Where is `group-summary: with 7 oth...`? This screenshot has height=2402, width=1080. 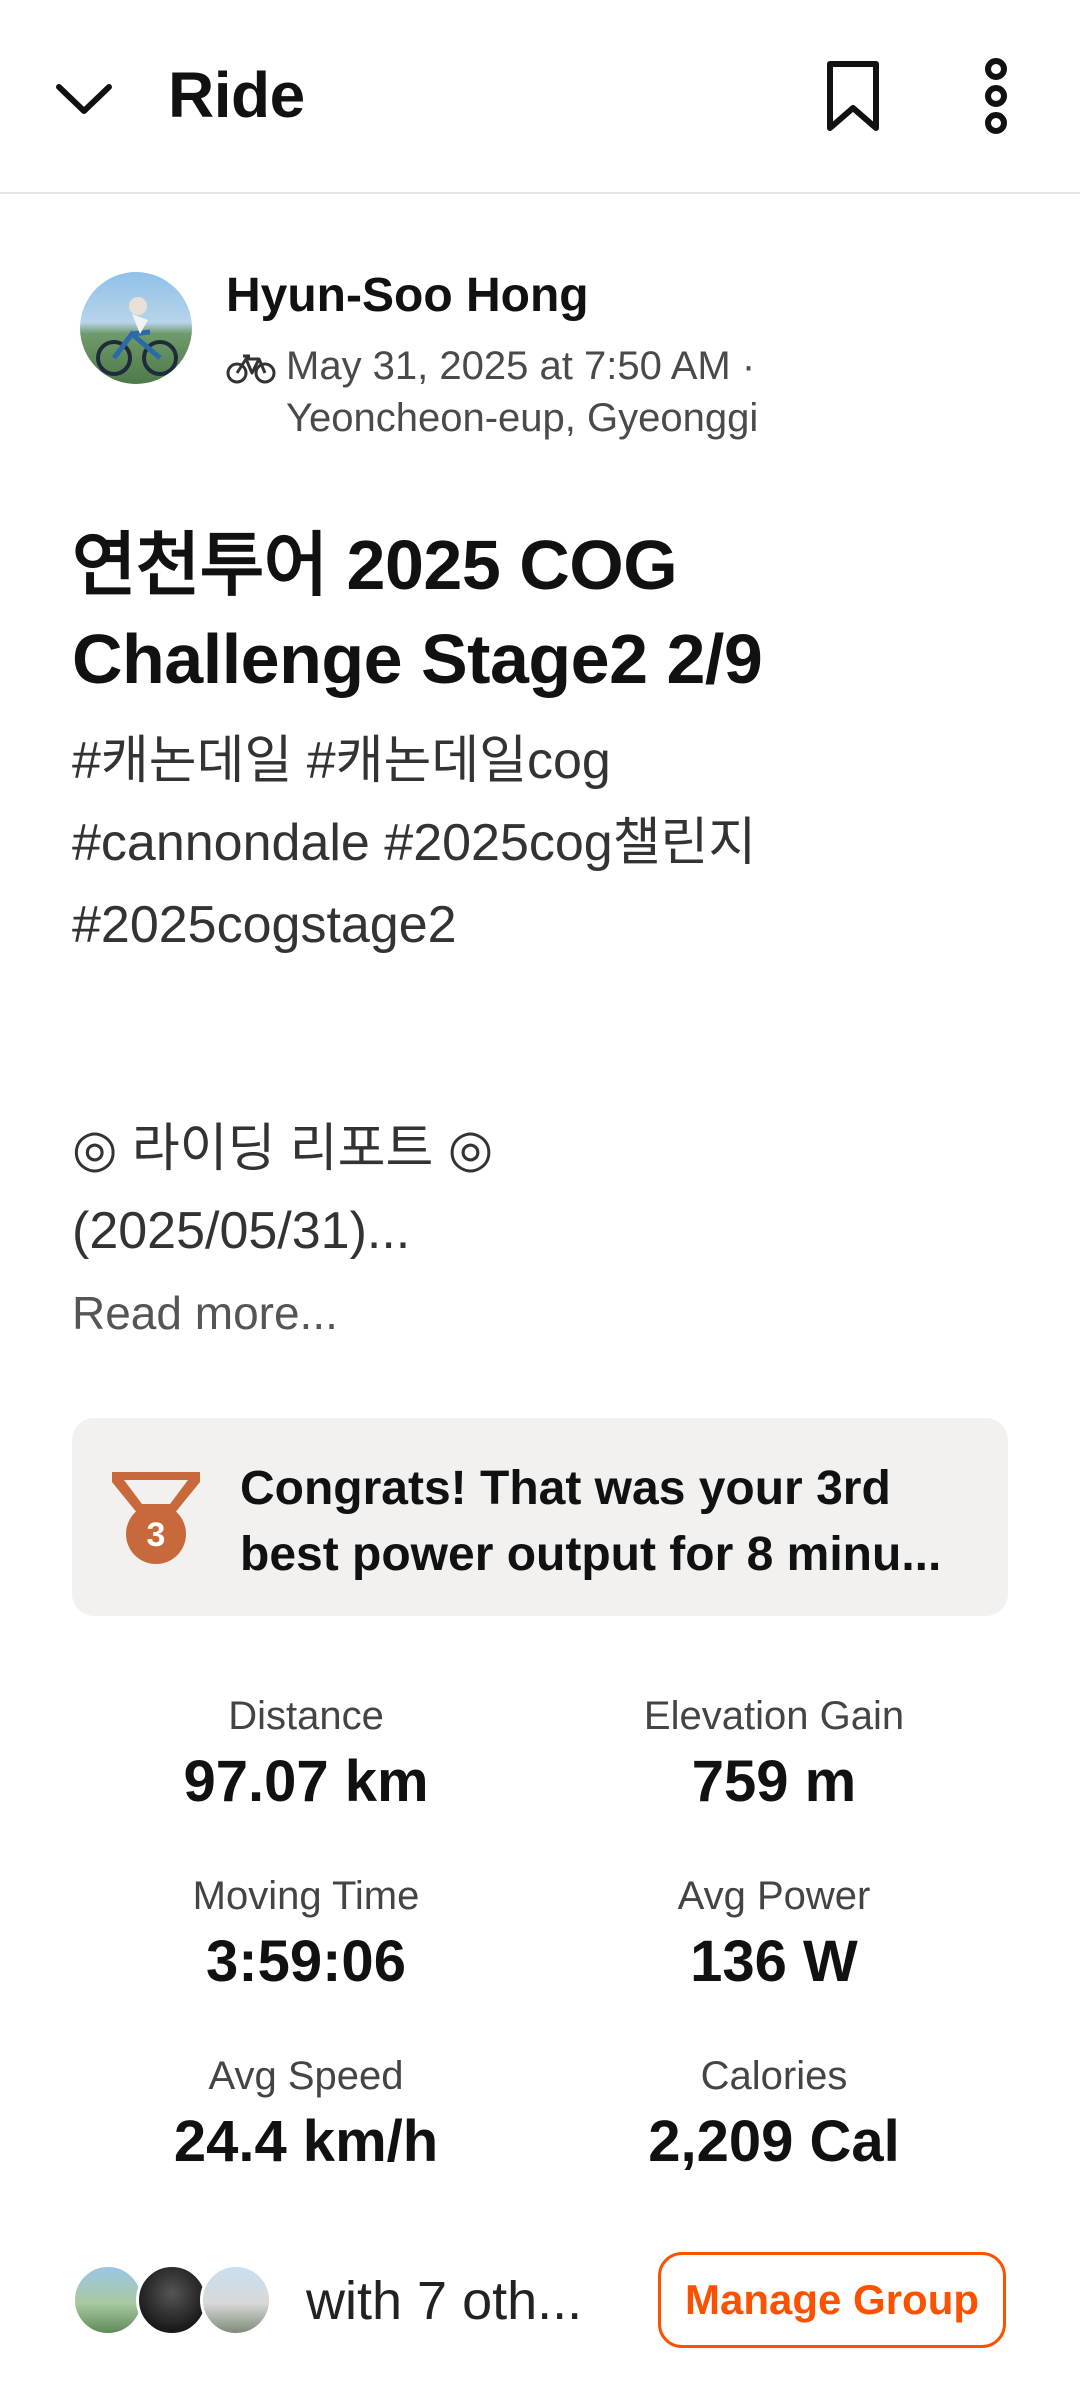 group-summary: with 7 oth... is located at coordinates (444, 2301).